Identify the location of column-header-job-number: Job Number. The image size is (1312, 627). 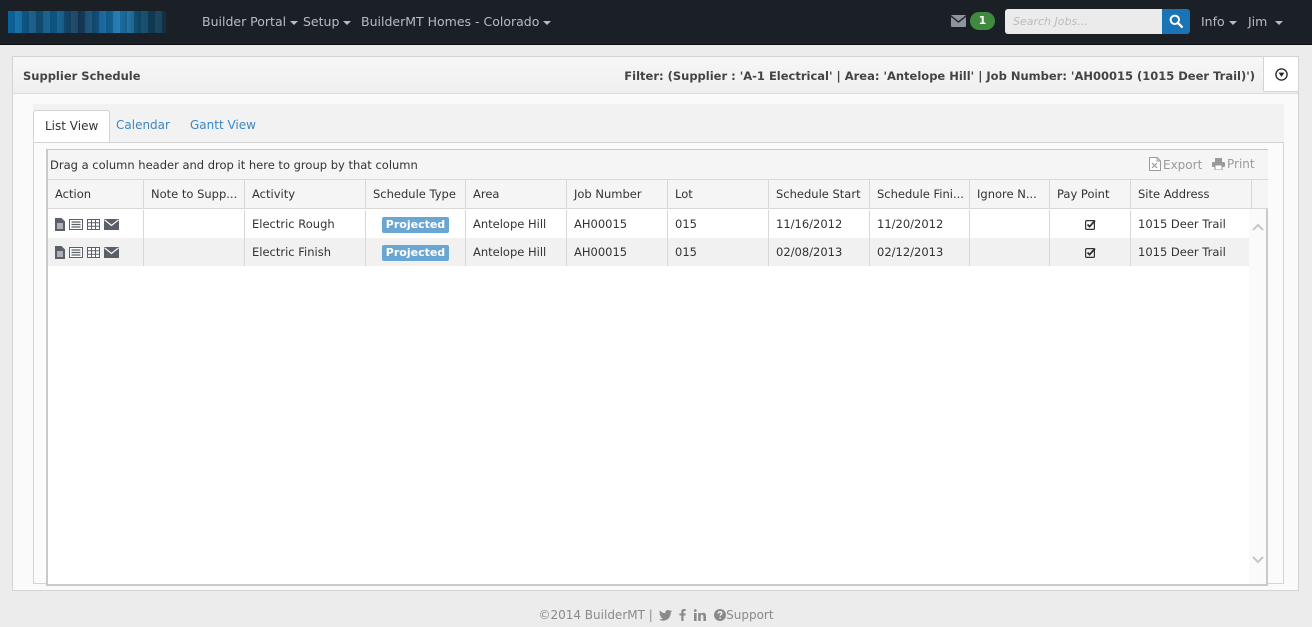
(617, 194).